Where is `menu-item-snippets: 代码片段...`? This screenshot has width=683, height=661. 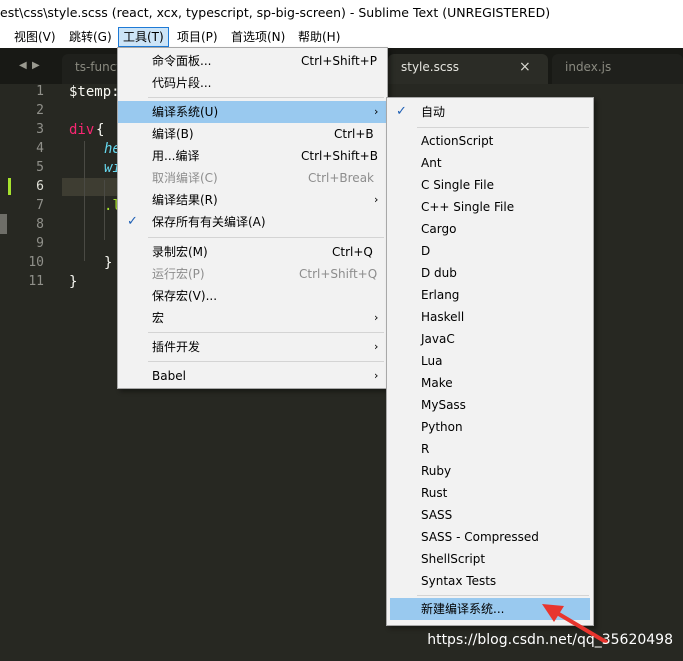 menu-item-snippets: 代码片段... is located at coordinates (252, 83).